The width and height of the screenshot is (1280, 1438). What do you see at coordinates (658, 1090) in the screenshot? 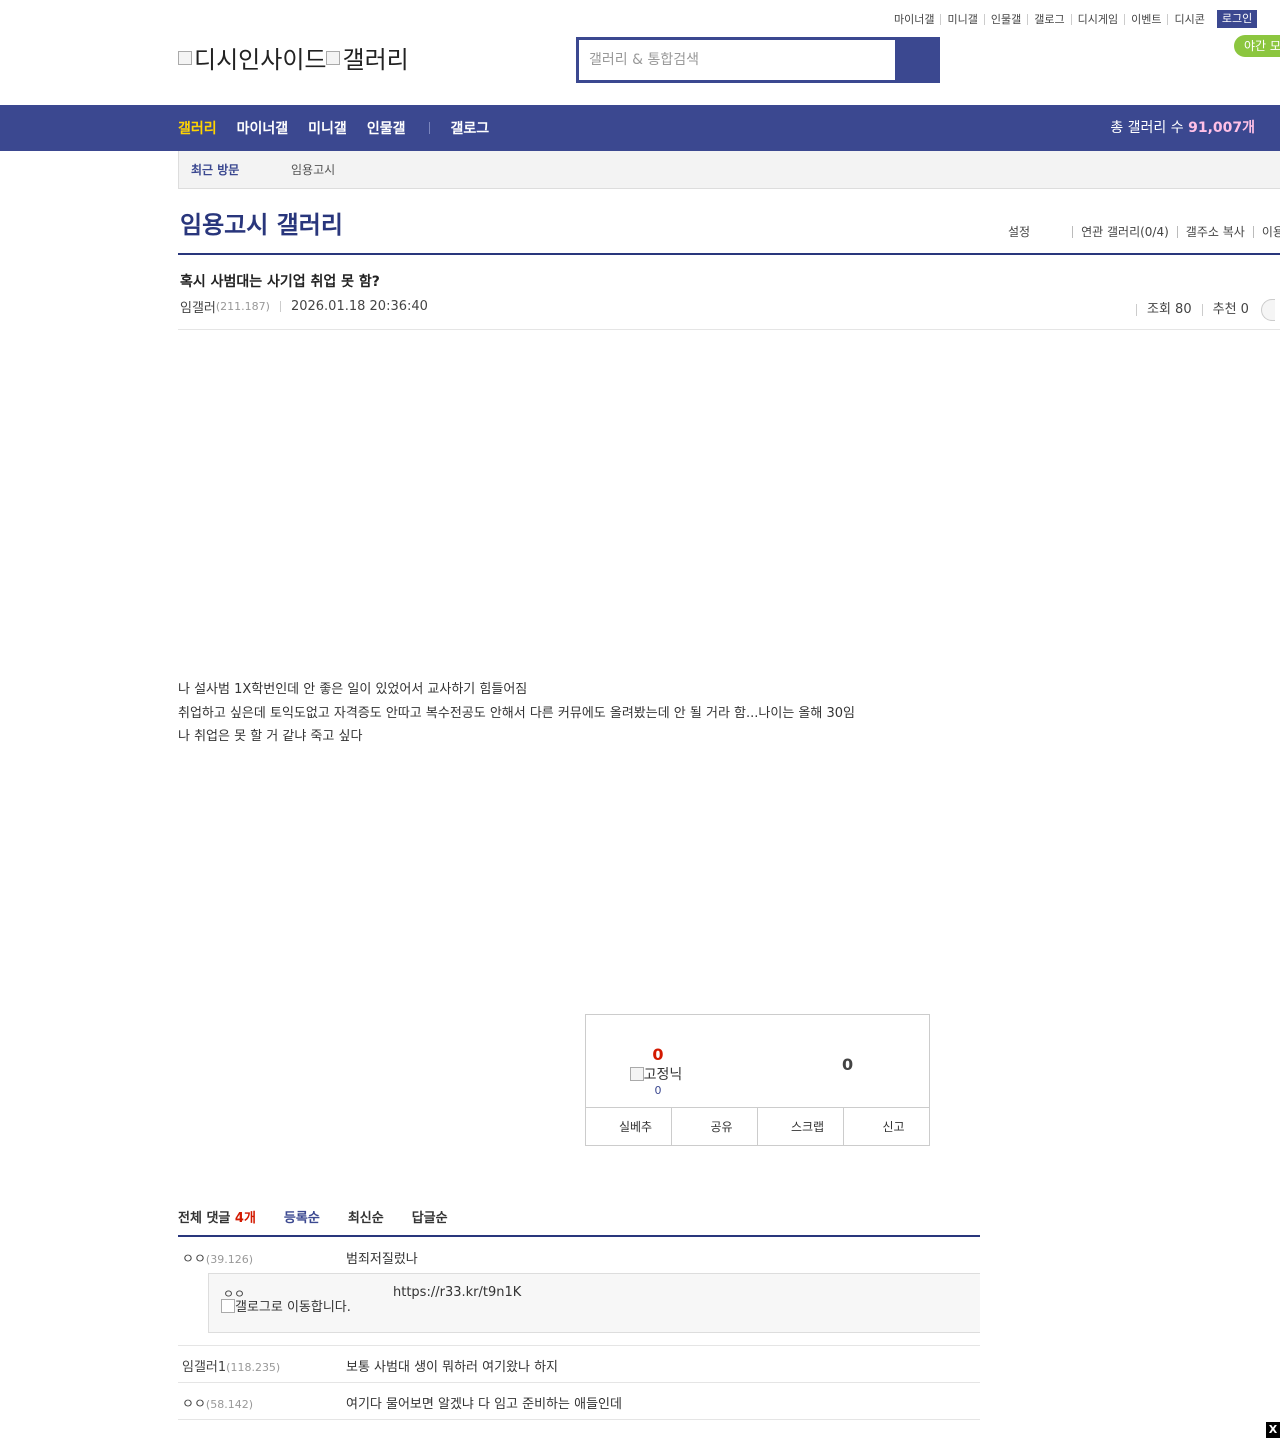
I see `fixed-nick-count: 0` at bounding box center [658, 1090].